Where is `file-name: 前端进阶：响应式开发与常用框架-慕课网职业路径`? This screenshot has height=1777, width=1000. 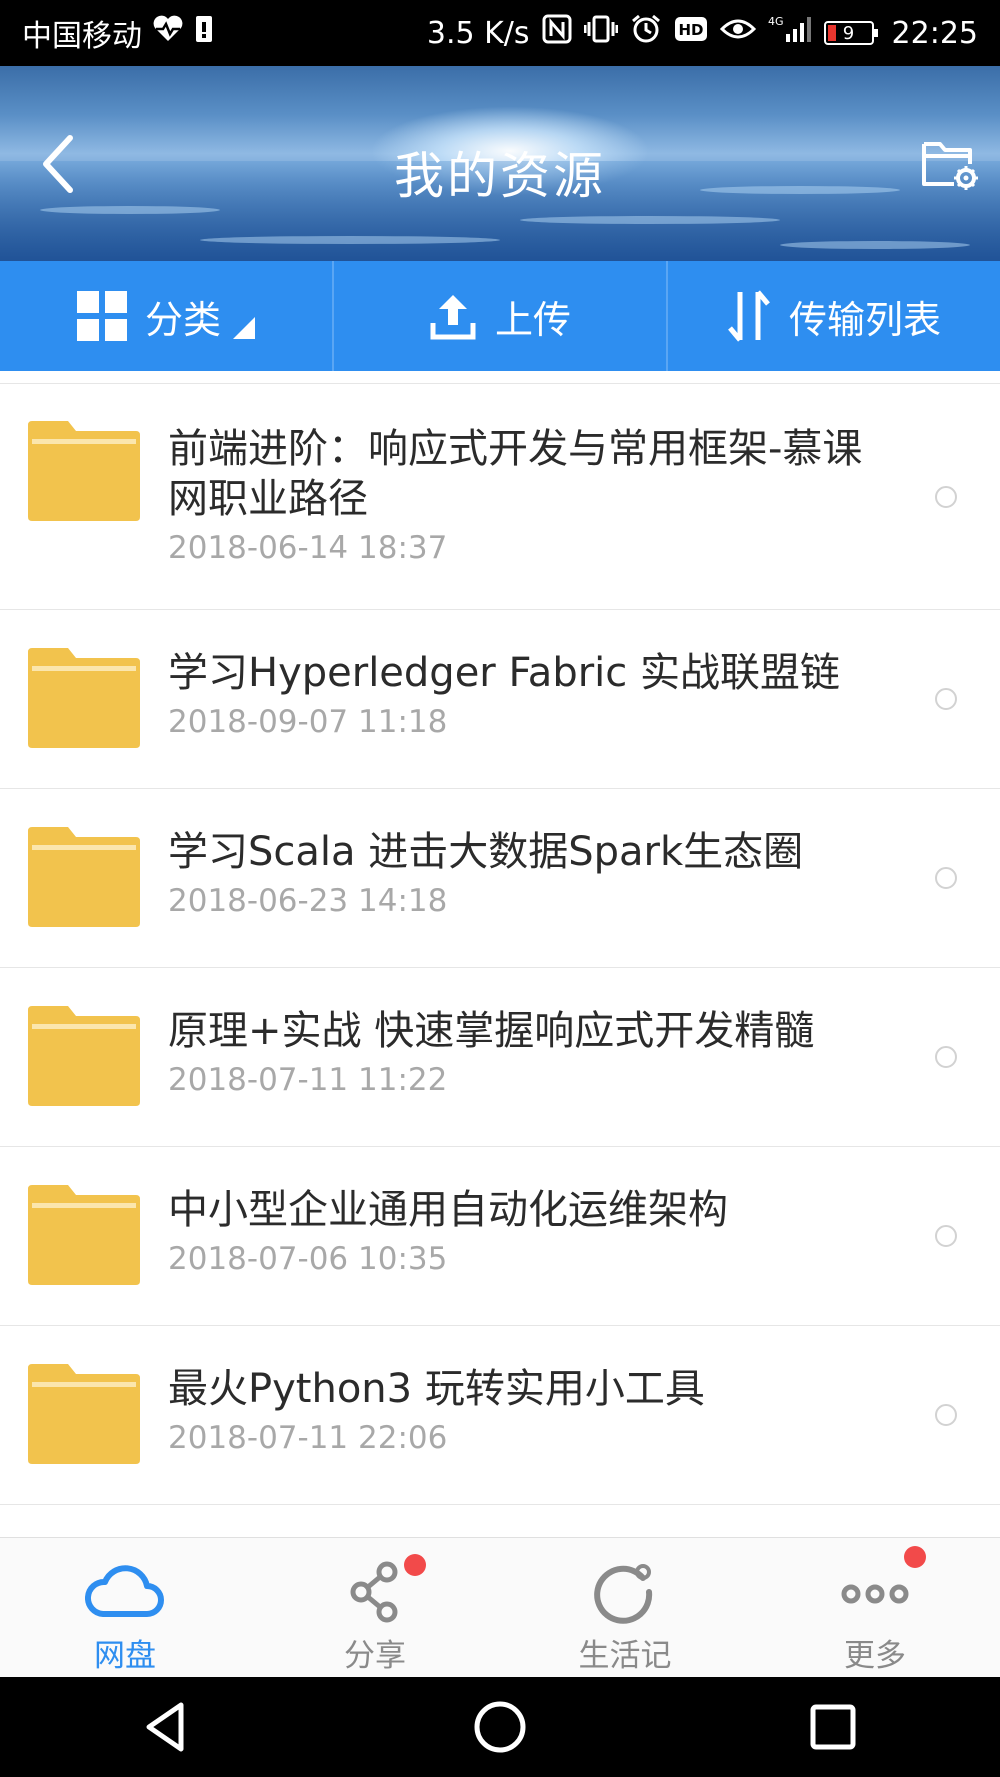 file-name: 前端进阶：响应式开发与常用框架-慕课网职业路径 is located at coordinates (515, 474).